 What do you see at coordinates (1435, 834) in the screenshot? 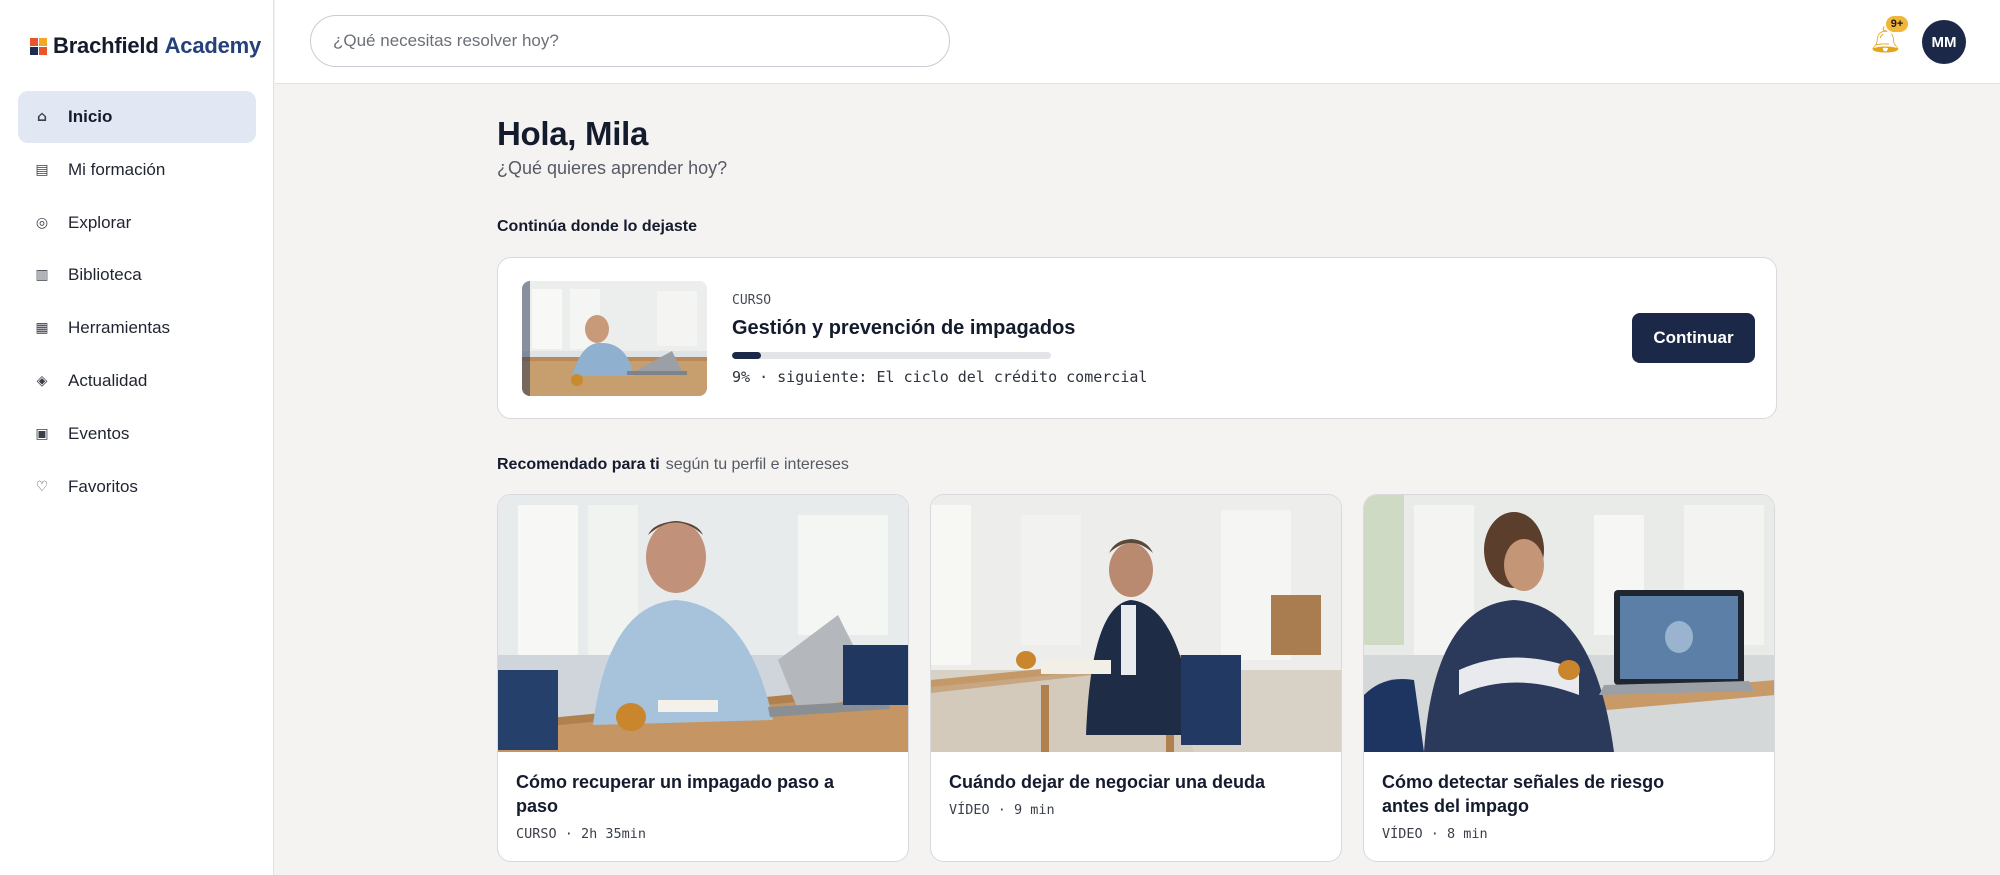
I see `card-meta: VÍDEO · 8 min` at bounding box center [1435, 834].